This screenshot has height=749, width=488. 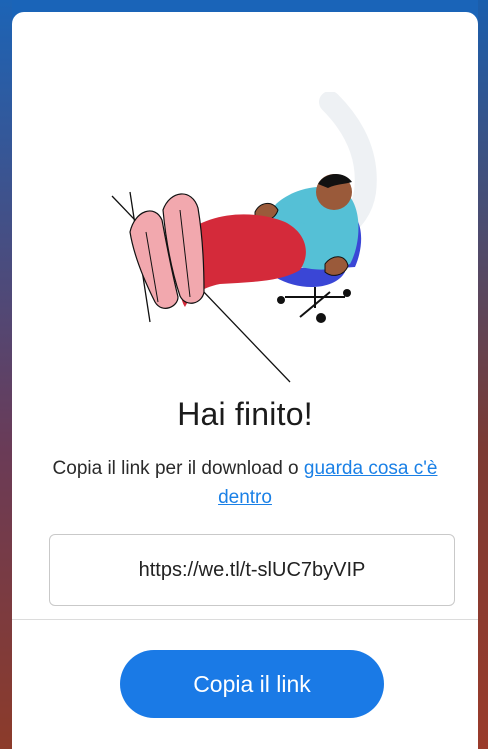 What do you see at coordinates (6, 374) in the screenshot?
I see `background-left-edge` at bounding box center [6, 374].